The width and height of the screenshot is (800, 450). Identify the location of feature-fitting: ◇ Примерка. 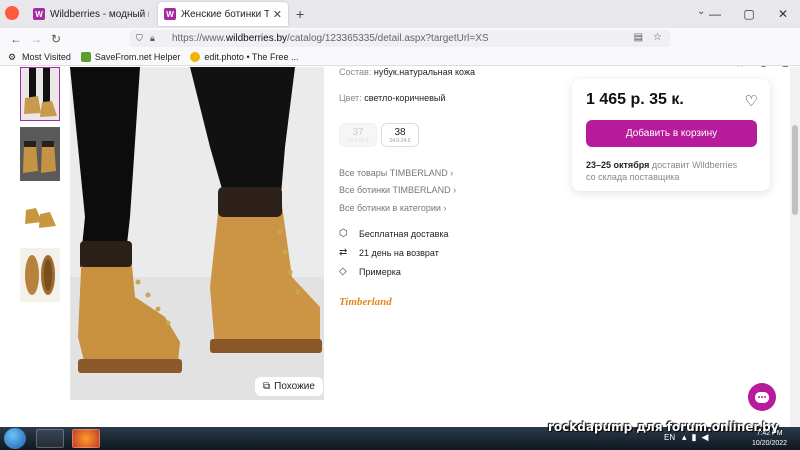
(370, 271).